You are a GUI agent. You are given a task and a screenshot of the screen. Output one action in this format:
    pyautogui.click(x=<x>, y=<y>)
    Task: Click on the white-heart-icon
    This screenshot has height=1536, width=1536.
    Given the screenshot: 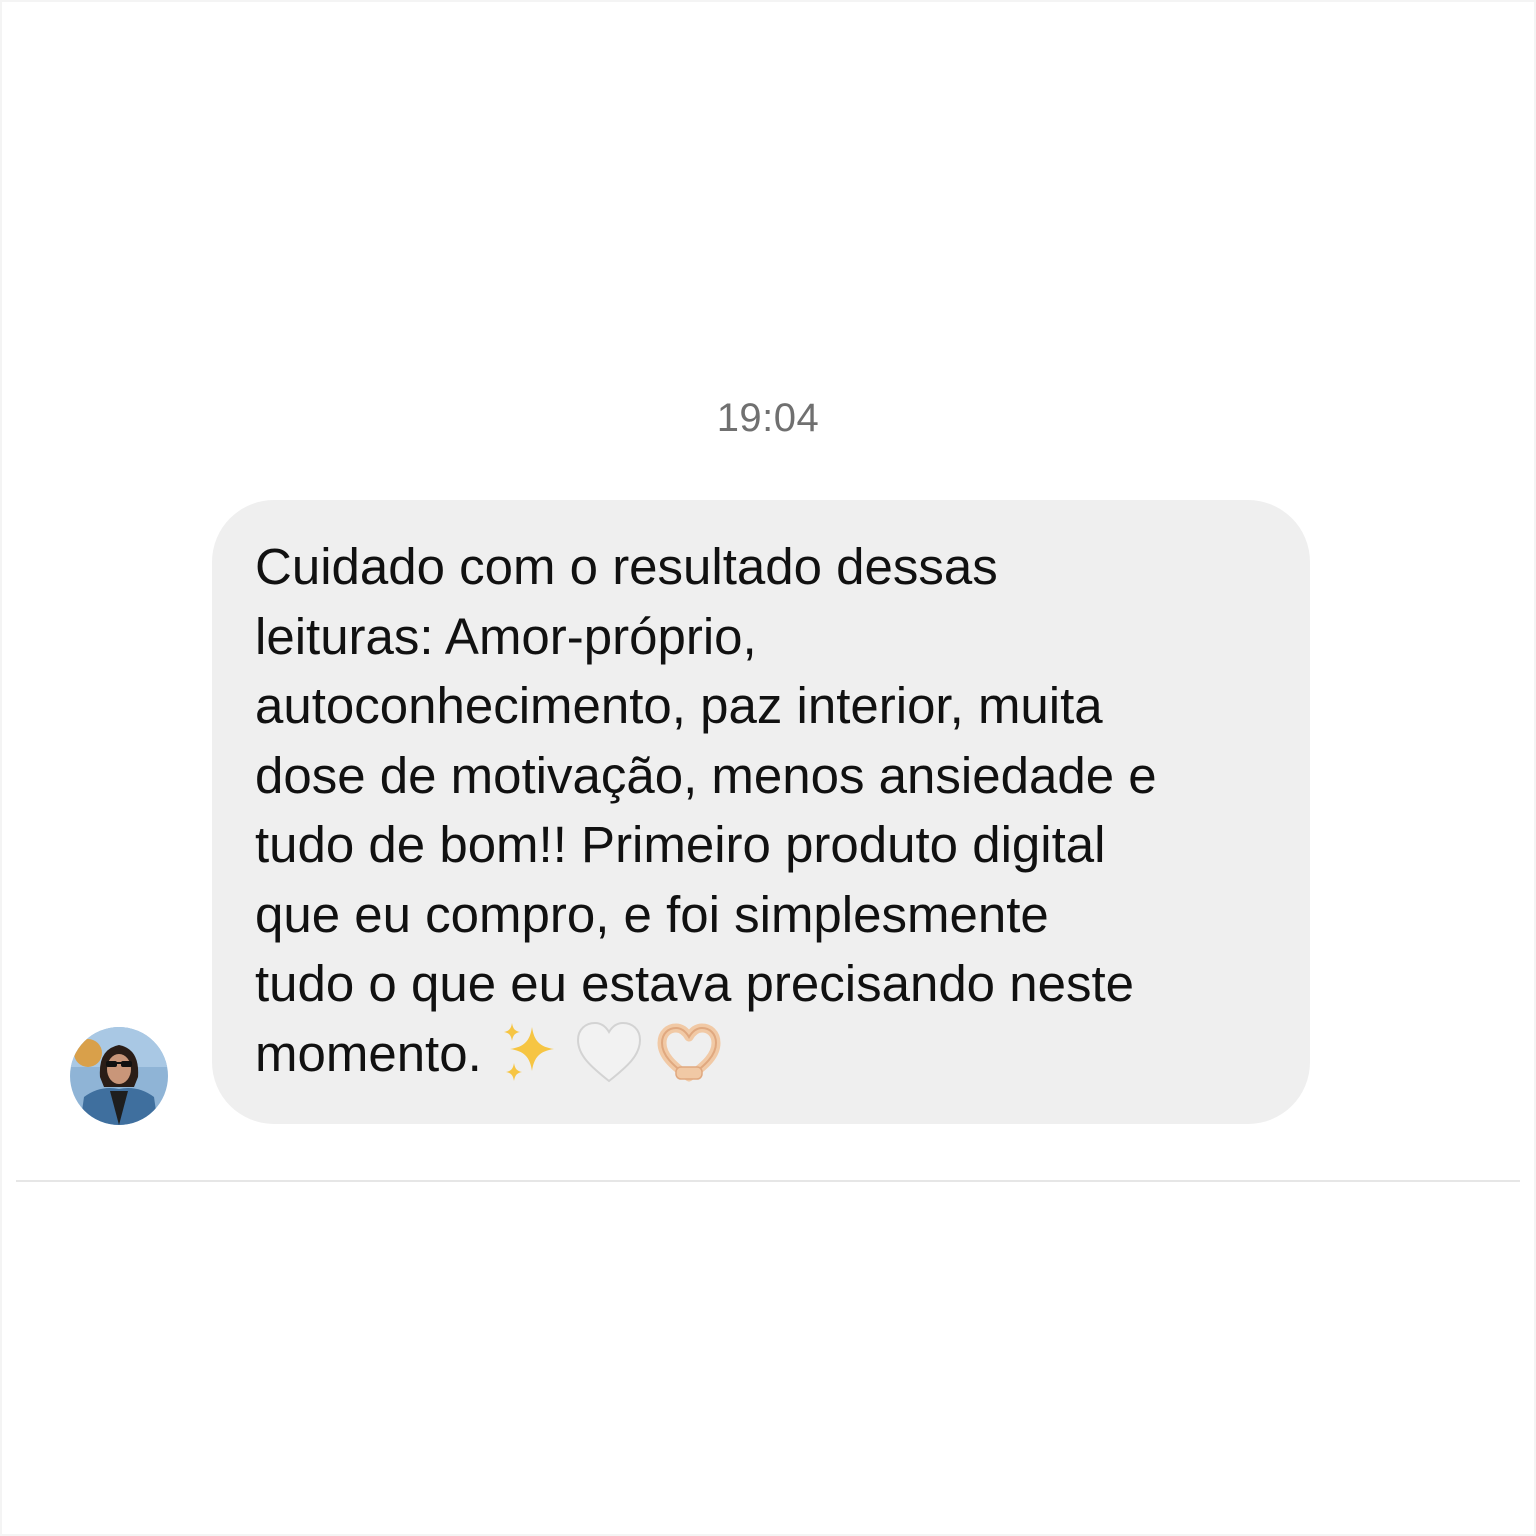 What is the action you would take?
    pyautogui.click(x=608, y=1051)
    